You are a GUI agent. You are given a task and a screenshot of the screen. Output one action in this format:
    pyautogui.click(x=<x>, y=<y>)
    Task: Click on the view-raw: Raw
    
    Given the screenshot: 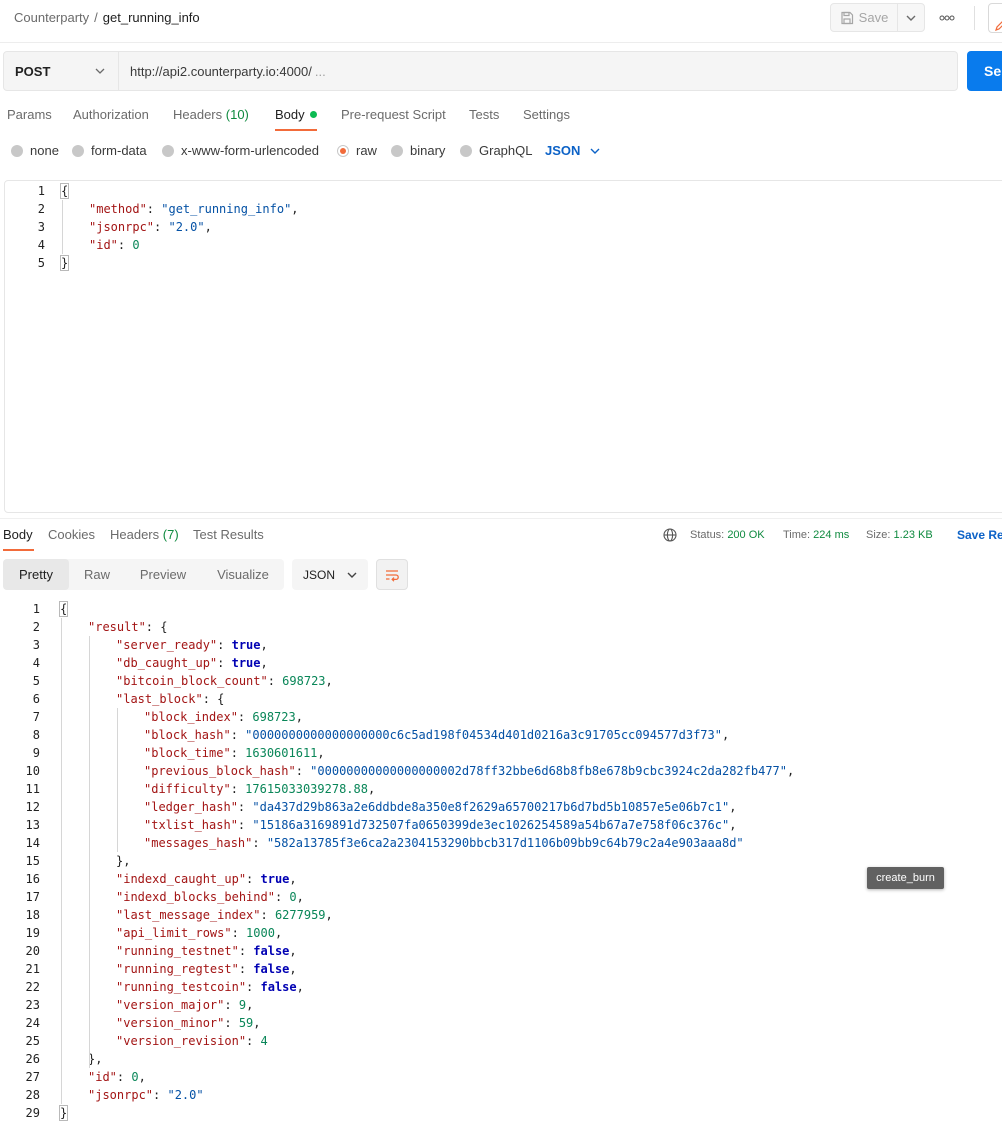 What is the action you would take?
    pyautogui.click(x=97, y=574)
    